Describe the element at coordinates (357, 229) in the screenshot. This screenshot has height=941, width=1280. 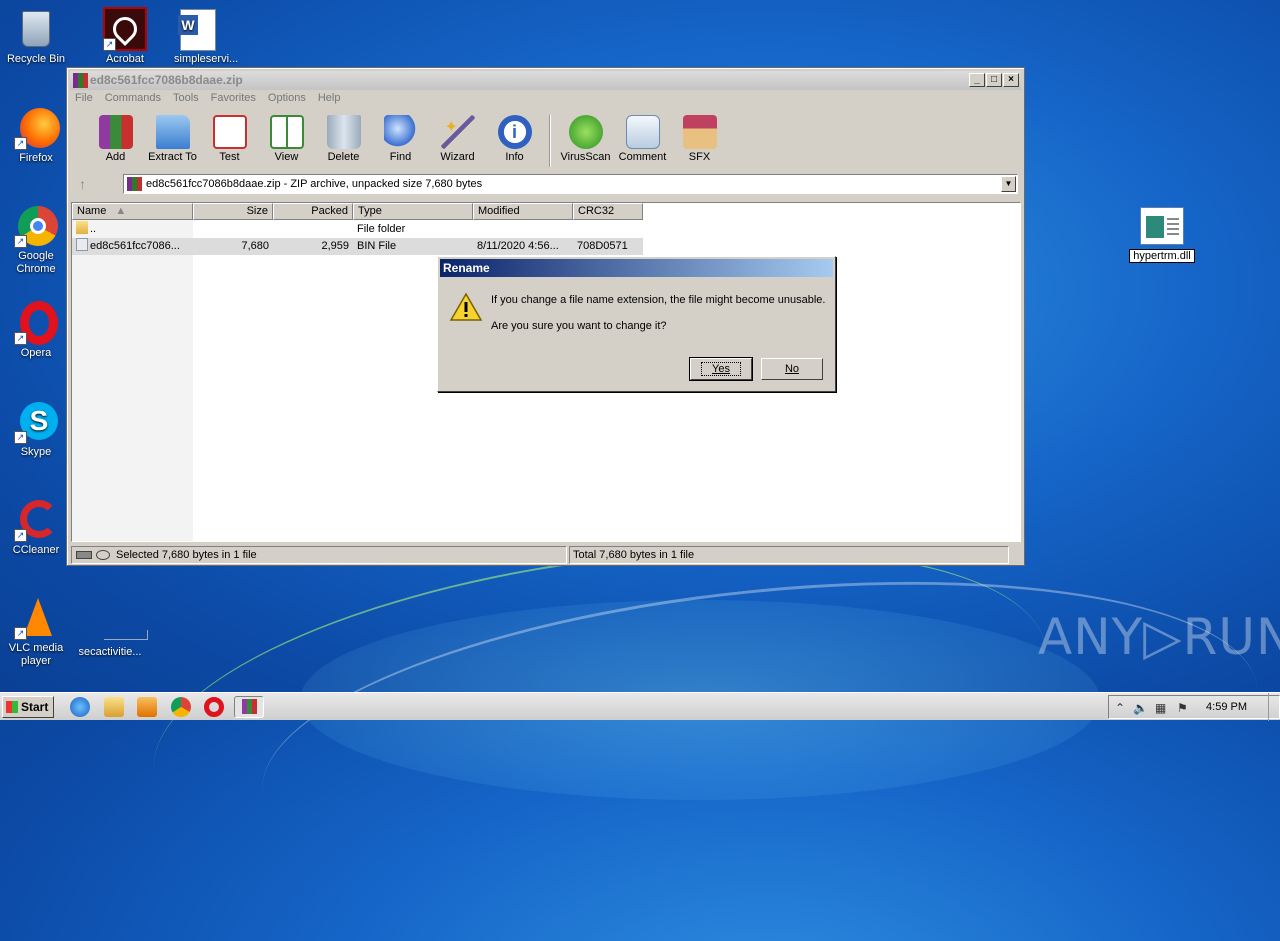
I see `table-row: .. File folder` at that location.